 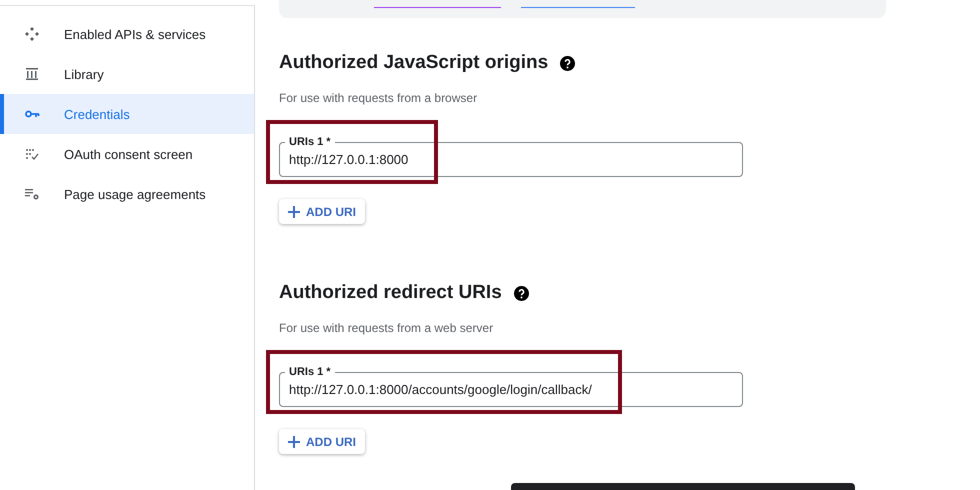 What do you see at coordinates (127, 194) in the screenshot?
I see `sidebar-item: Page usage agreements` at bounding box center [127, 194].